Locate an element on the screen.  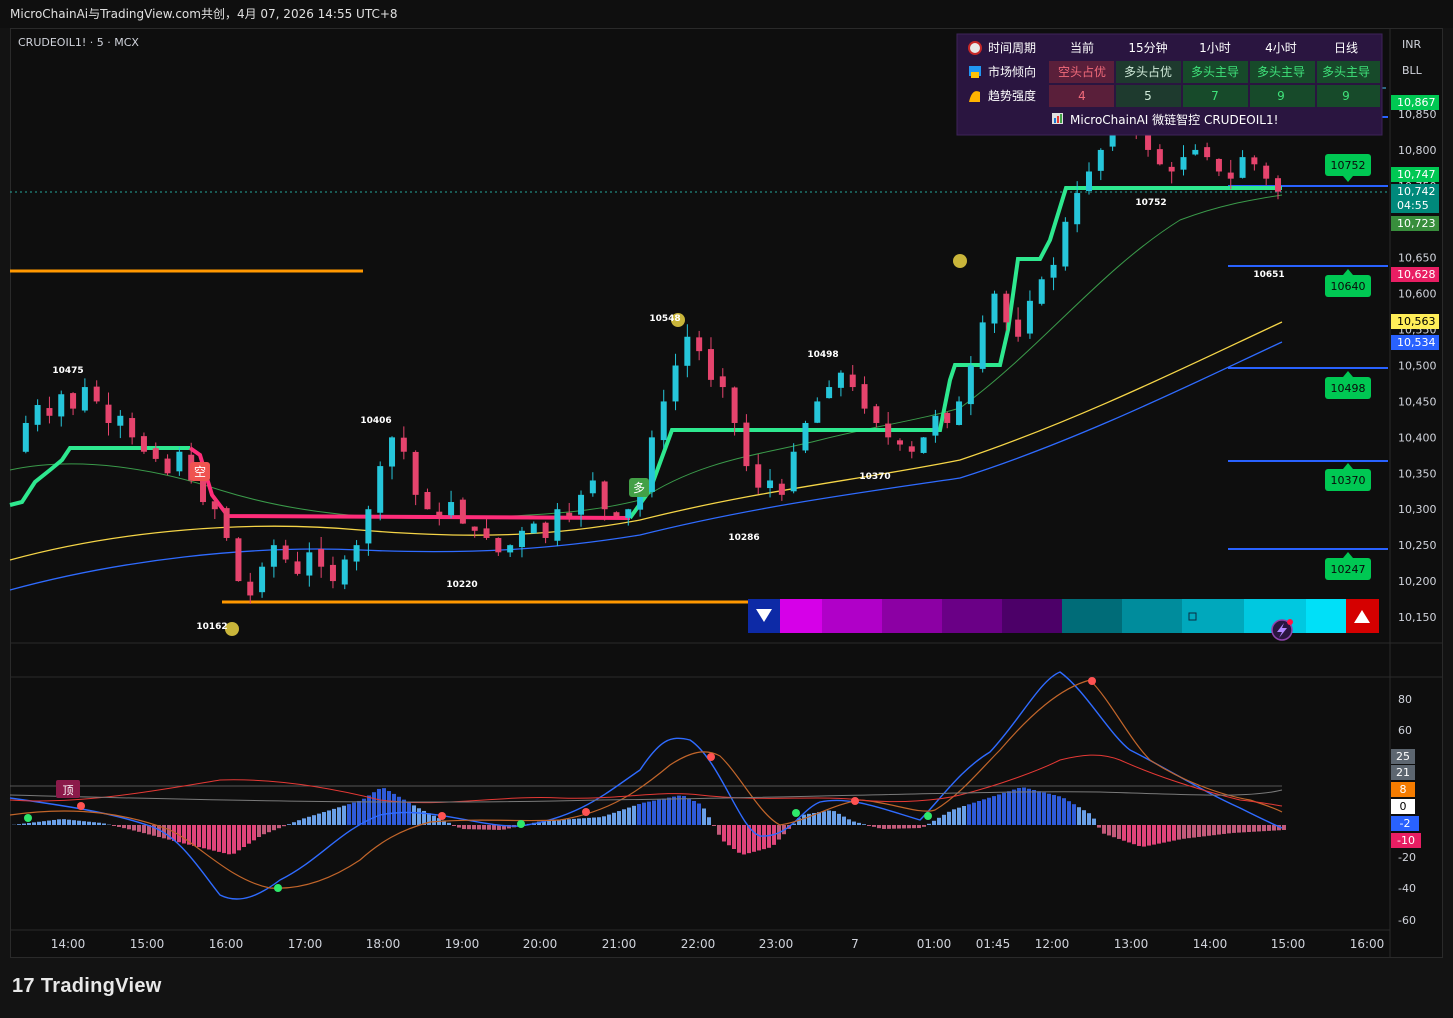
level-box-text: 10370 is located at coordinates (1348, 480).